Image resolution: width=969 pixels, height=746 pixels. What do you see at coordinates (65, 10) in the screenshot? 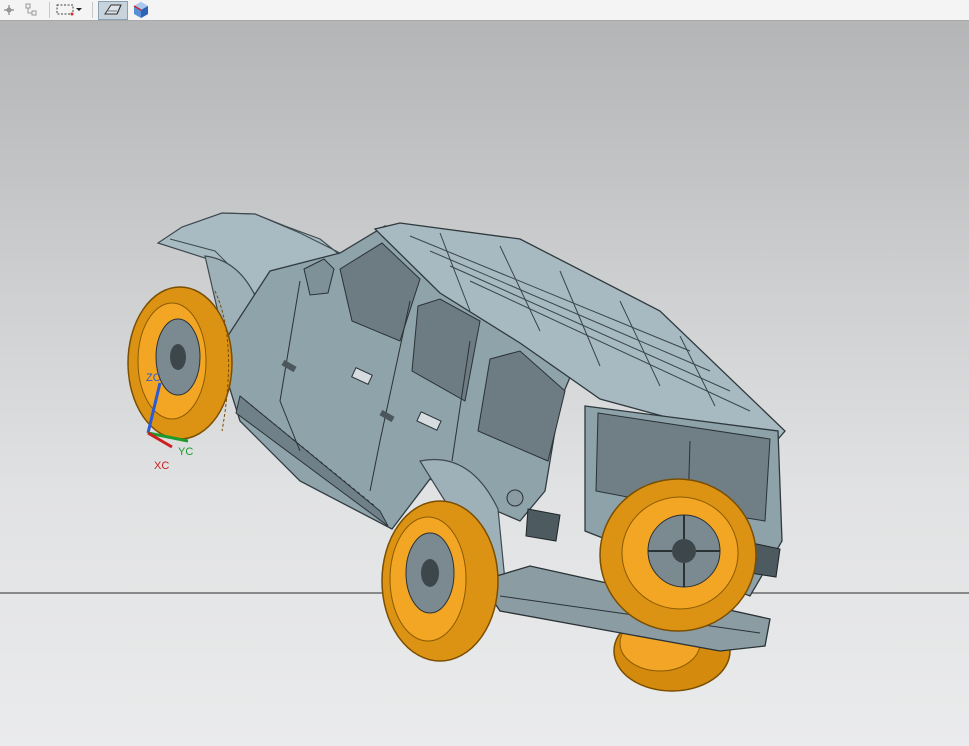
I see `select-rectangle-icon` at bounding box center [65, 10].